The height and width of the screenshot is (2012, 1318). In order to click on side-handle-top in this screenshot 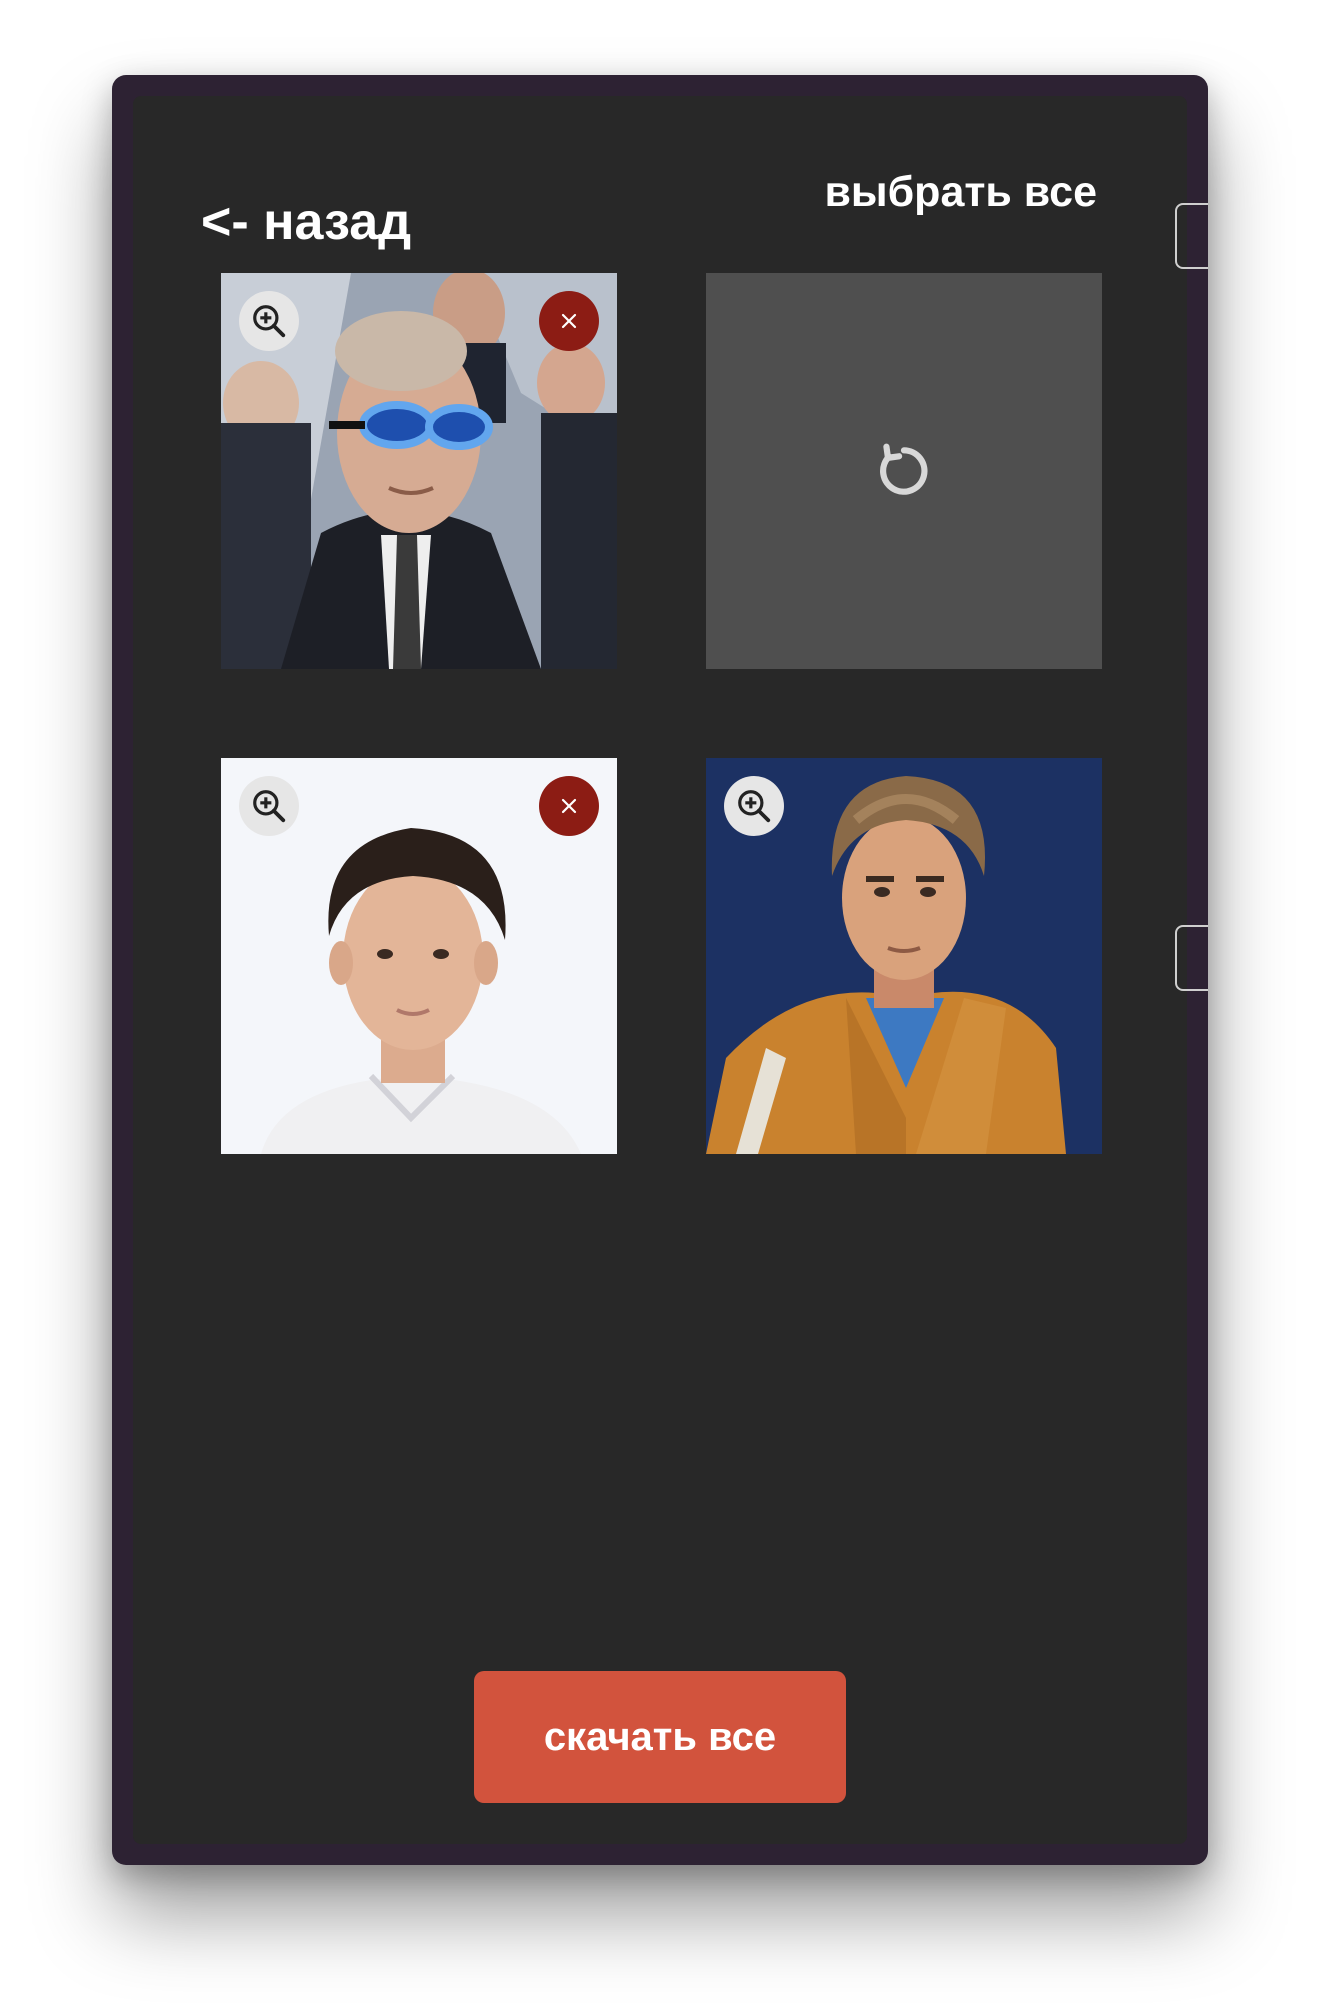, I will do `click(1191, 236)`.